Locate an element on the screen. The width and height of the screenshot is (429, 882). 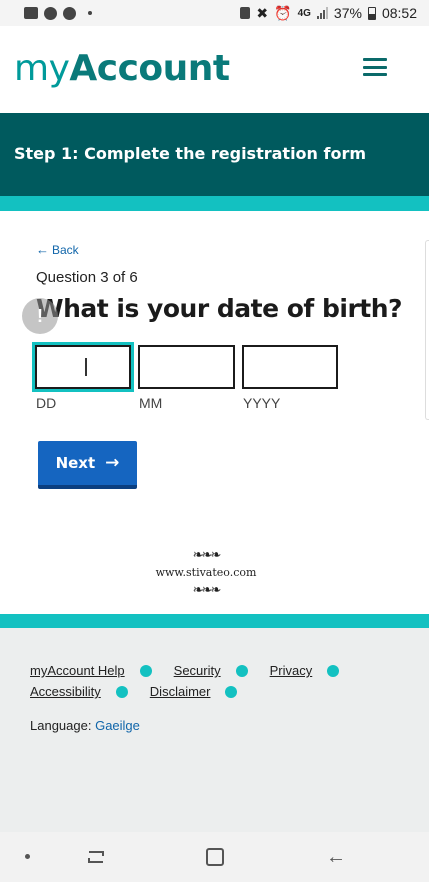
site-header: myAccount is located at coordinates (214, 69).